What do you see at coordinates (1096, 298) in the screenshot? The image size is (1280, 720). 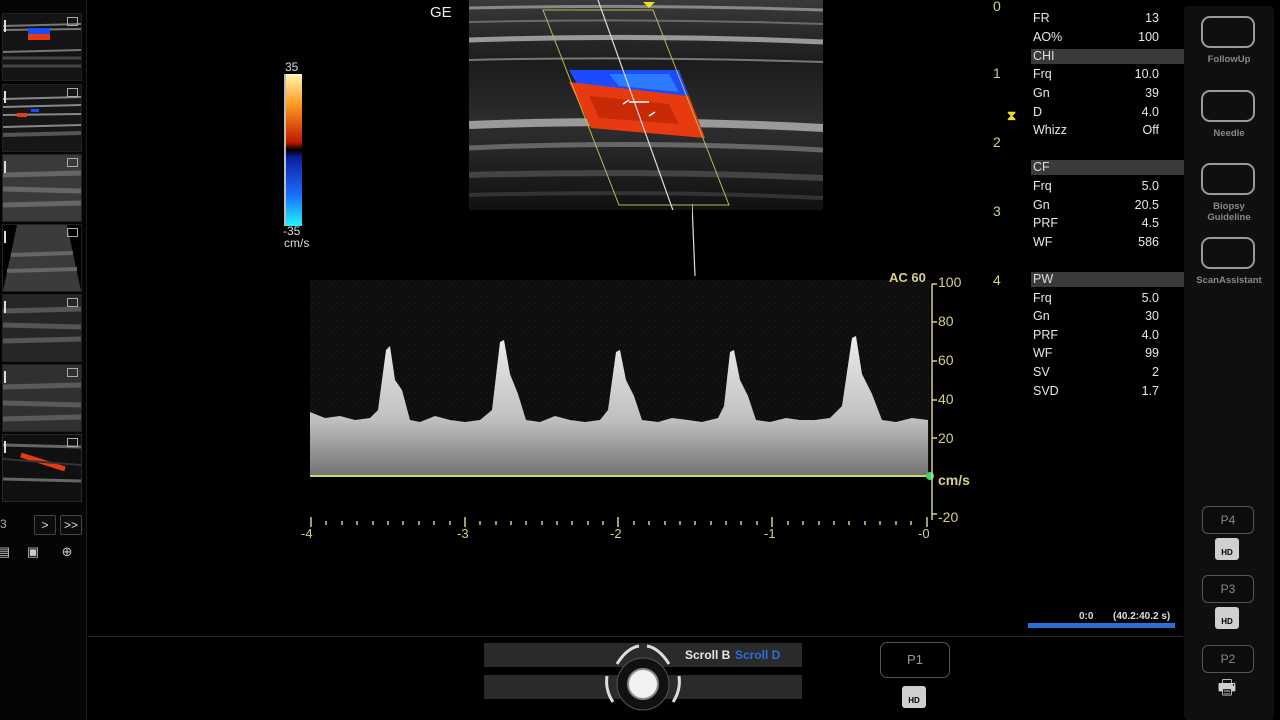 I see `param-pw-frq: Frq 5.0` at bounding box center [1096, 298].